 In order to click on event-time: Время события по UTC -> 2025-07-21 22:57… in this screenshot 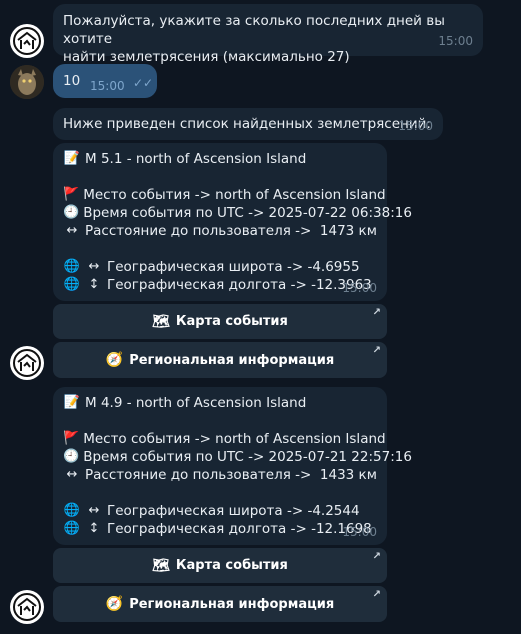, I will do `click(247, 457)`.